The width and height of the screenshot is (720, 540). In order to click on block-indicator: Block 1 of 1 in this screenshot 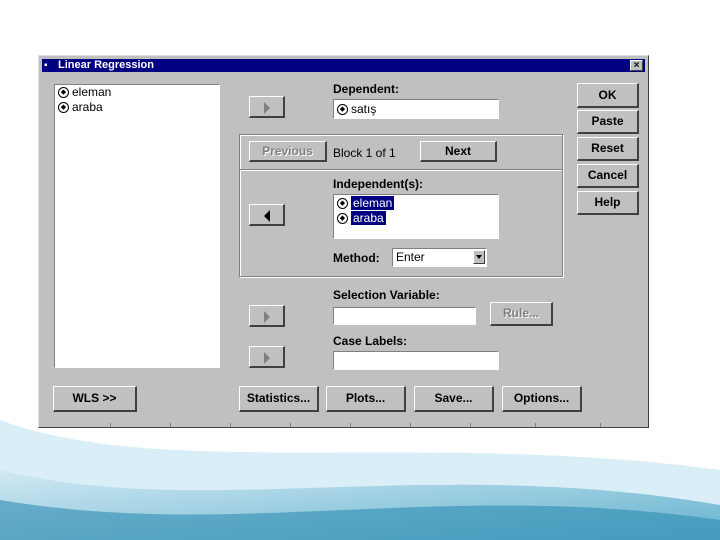, I will do `click(364, 153)`.